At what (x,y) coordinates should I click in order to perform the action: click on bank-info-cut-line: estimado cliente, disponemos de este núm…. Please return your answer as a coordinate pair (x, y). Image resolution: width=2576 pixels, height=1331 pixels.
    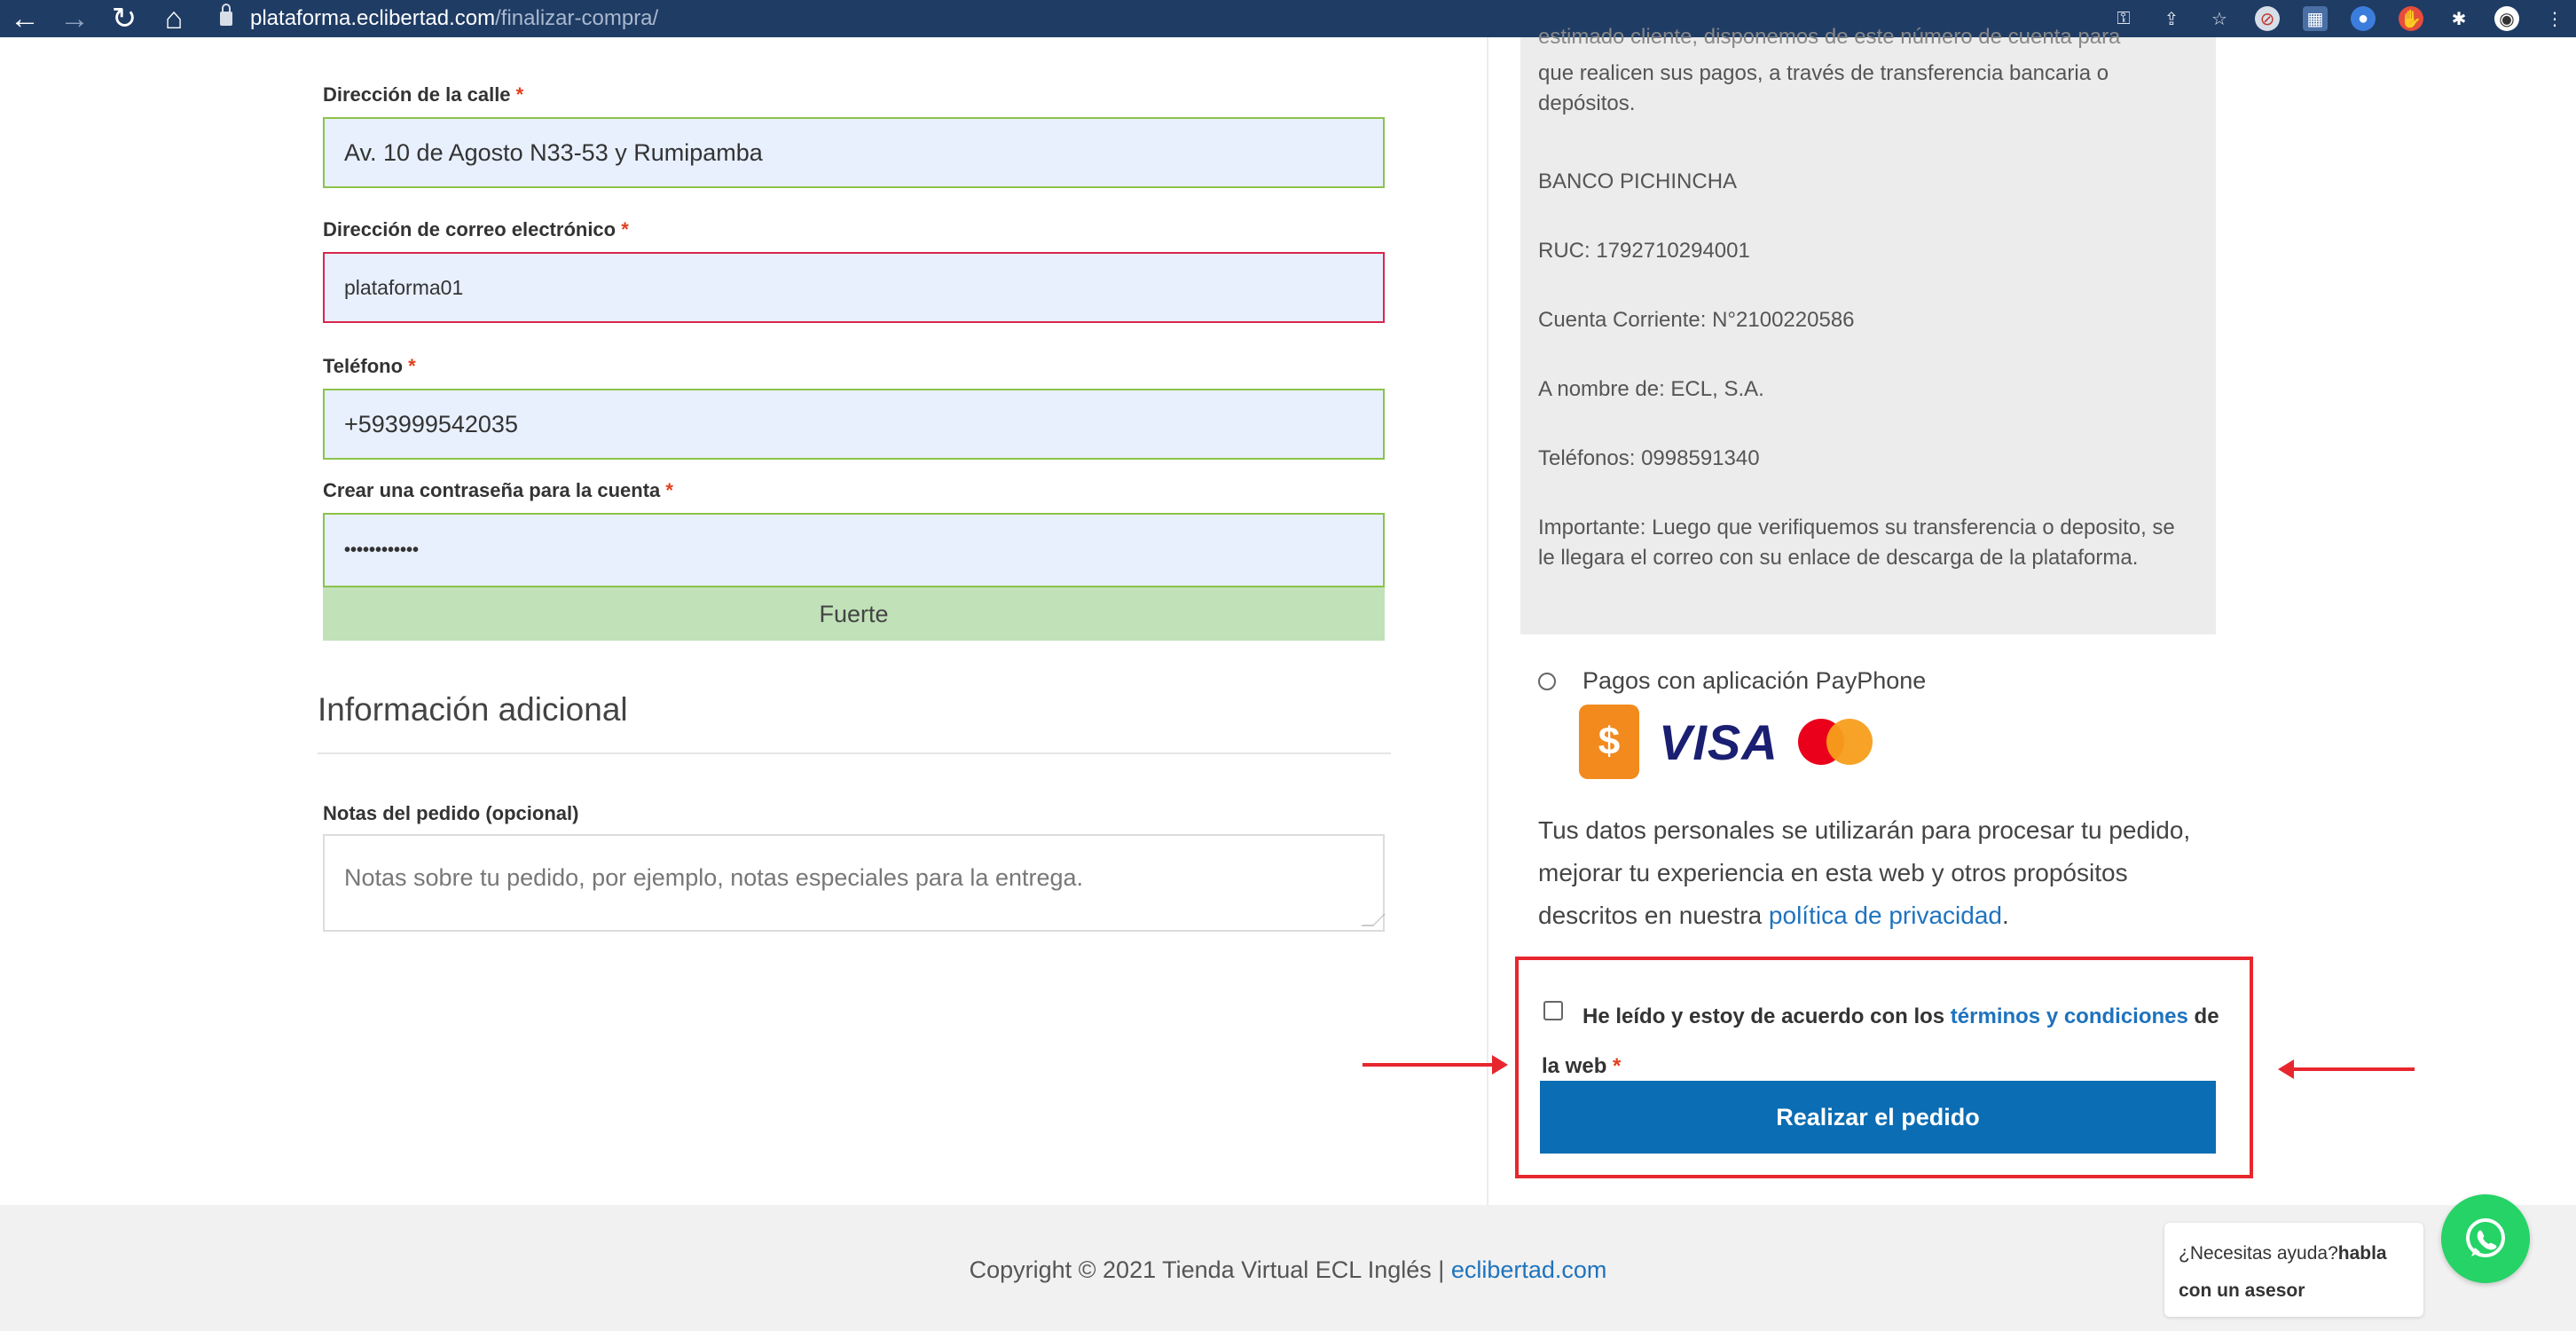
    Looking at the image, I should click on (1829, 37).